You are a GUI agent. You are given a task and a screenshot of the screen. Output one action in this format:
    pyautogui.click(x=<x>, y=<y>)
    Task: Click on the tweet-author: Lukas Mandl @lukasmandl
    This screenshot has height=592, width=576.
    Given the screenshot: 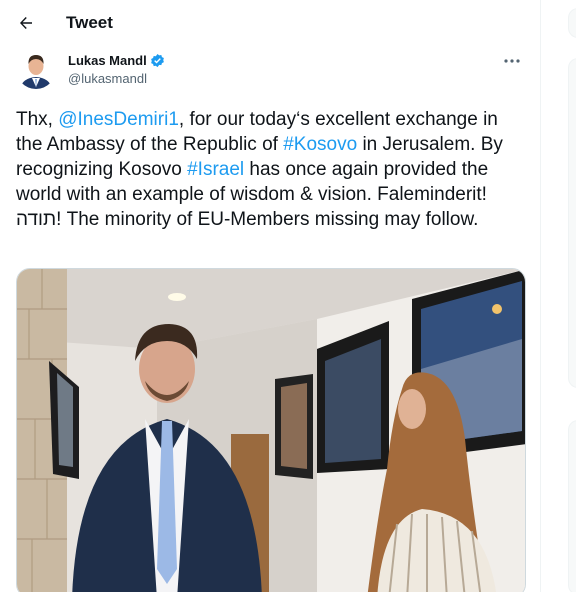 What is the action you would take?
    pyautogui.click(x=270, y=73)
    